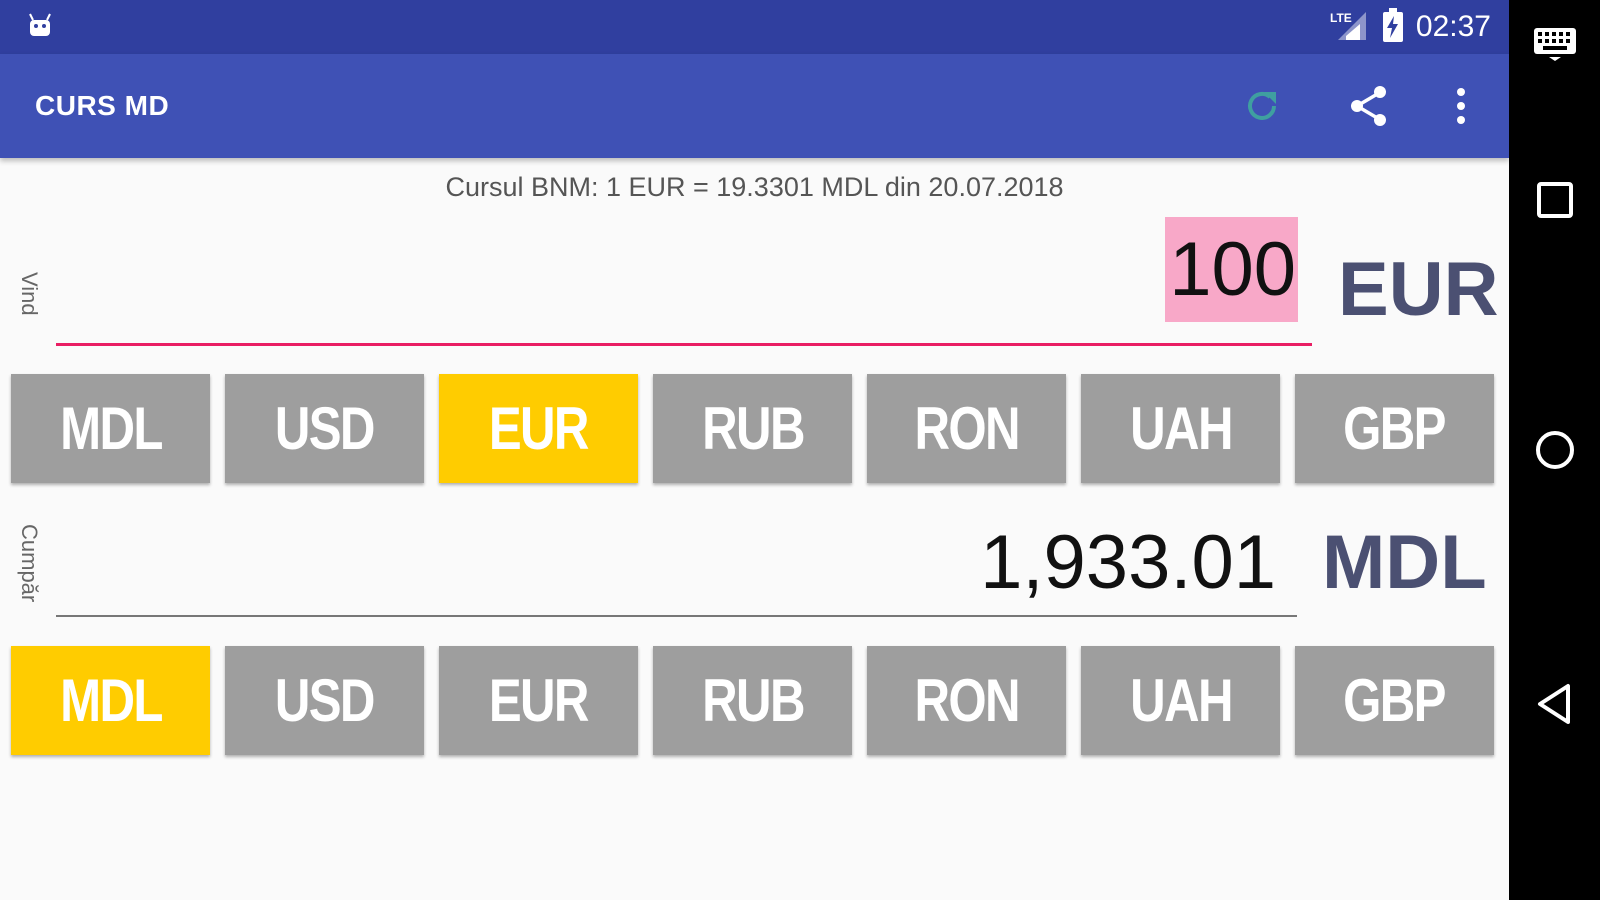  What do you see at coordinates (1418, 289) in the screenshot?
I see `sell-currency-code: EUR` at bounding box center [1418, 289].